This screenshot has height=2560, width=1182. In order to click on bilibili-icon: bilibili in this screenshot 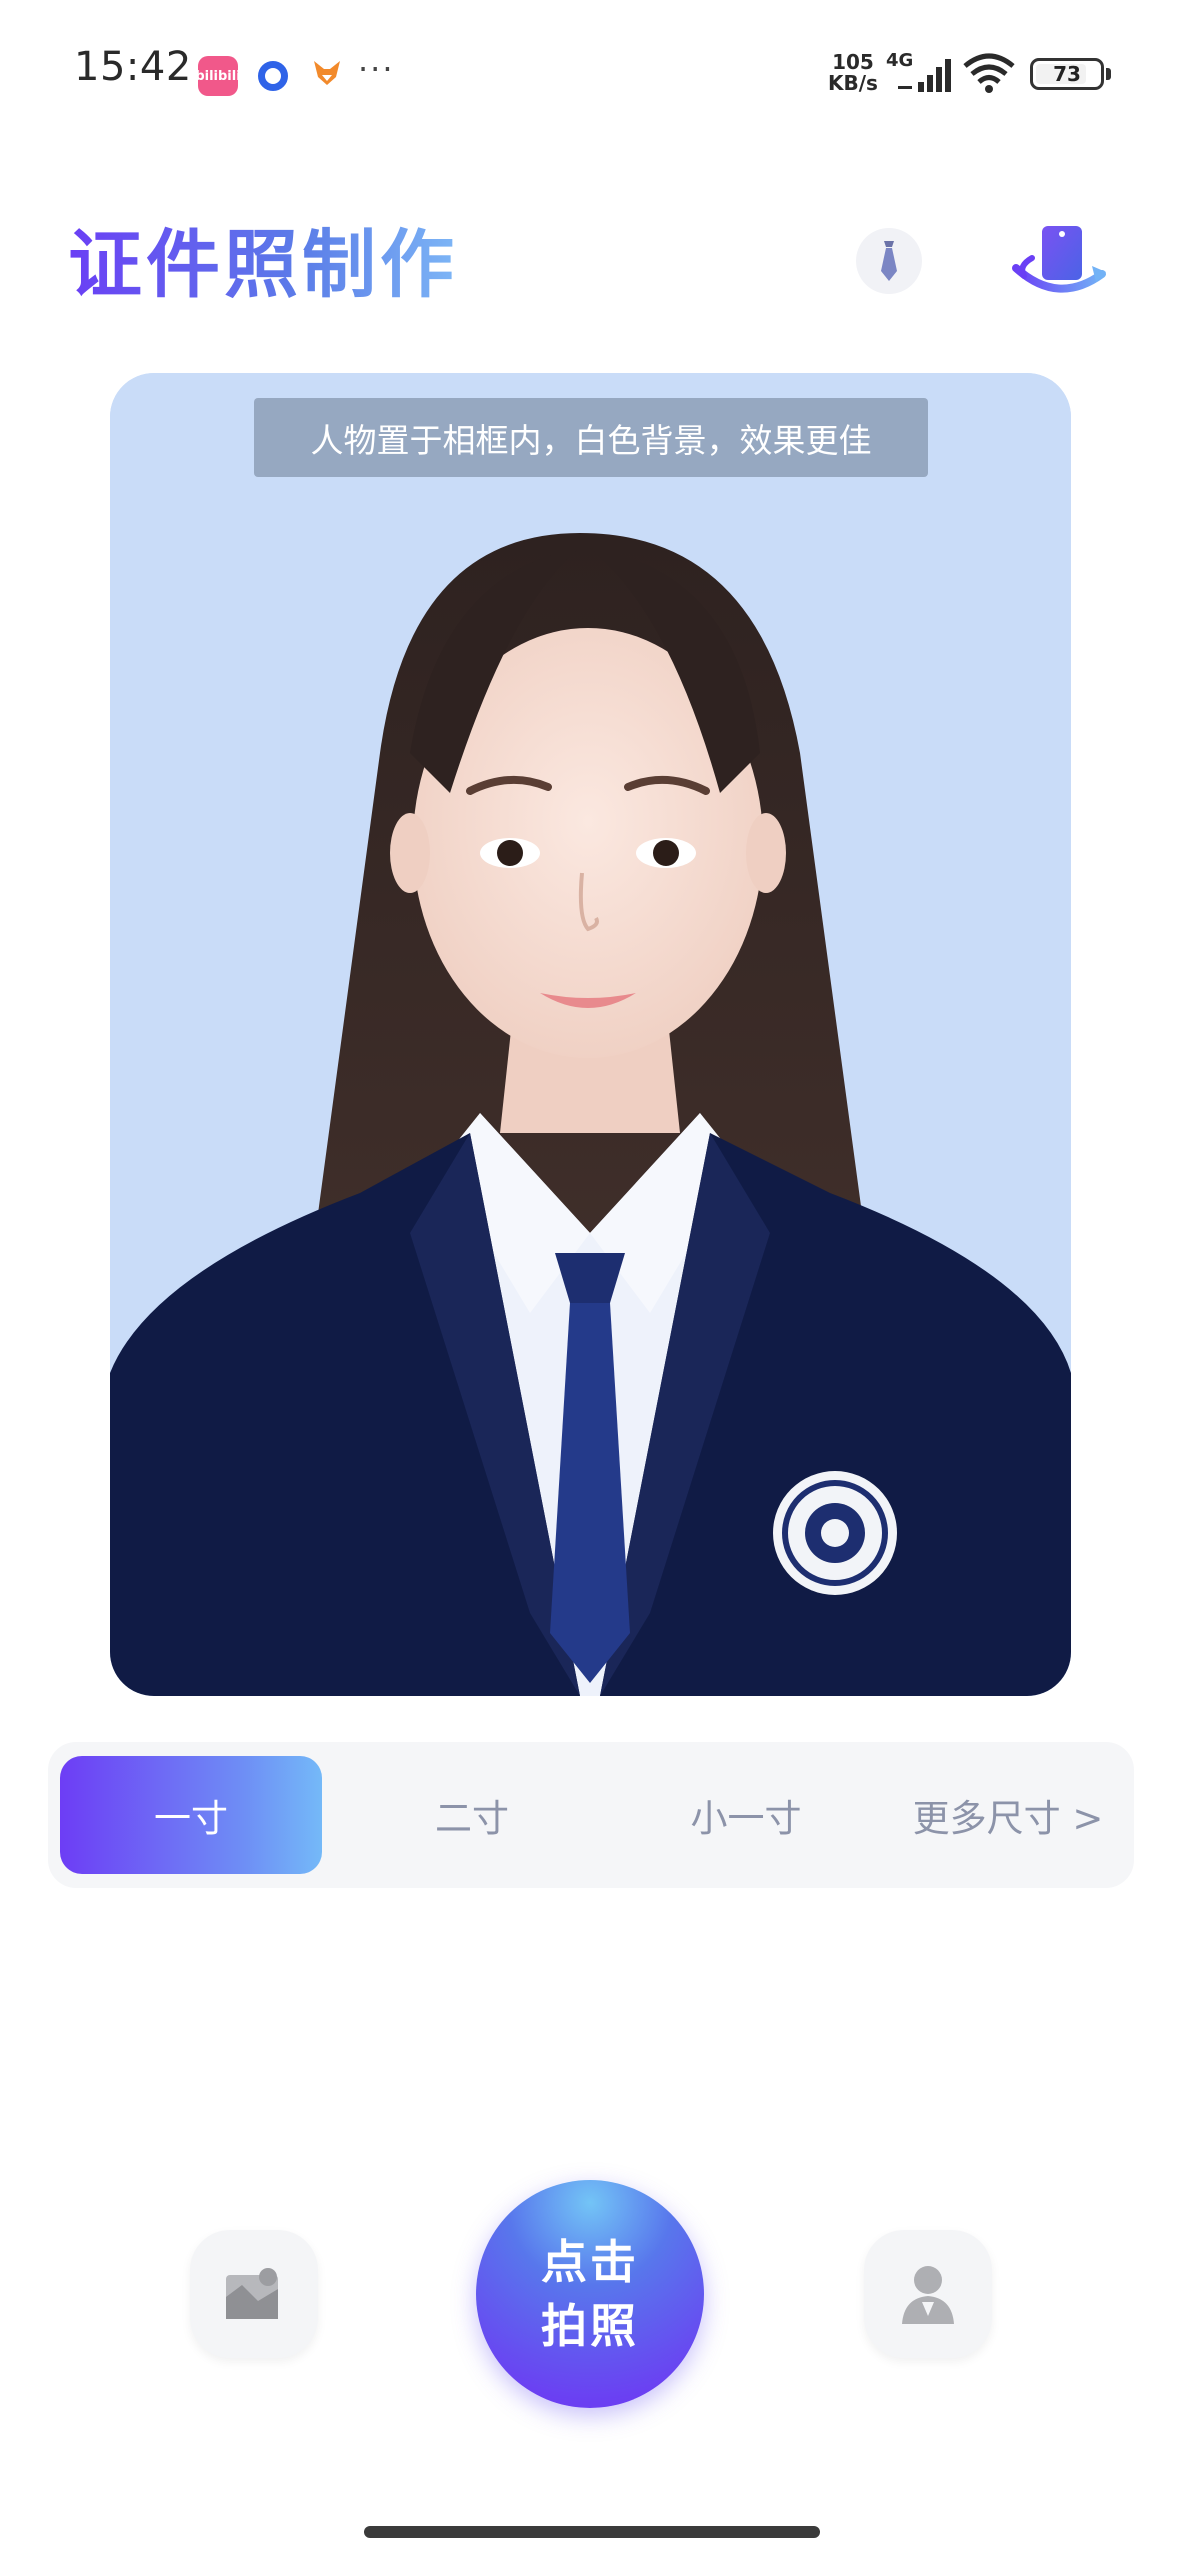, I will do `click(218, 76)`.